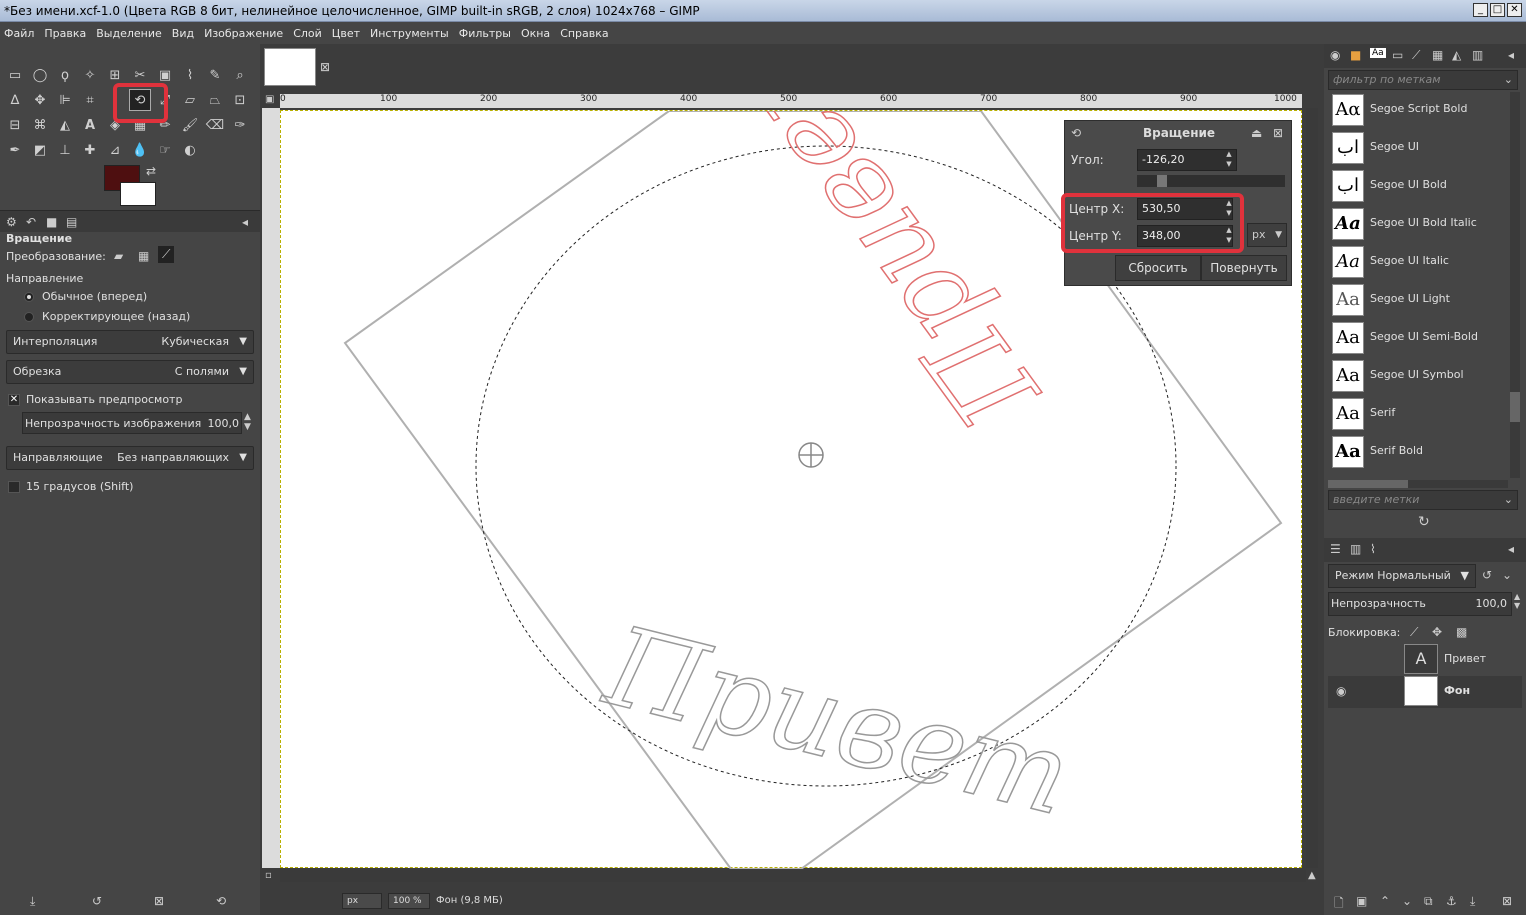  I want to click on tool-options-tab-icon: ⚙, so click(11, 222).